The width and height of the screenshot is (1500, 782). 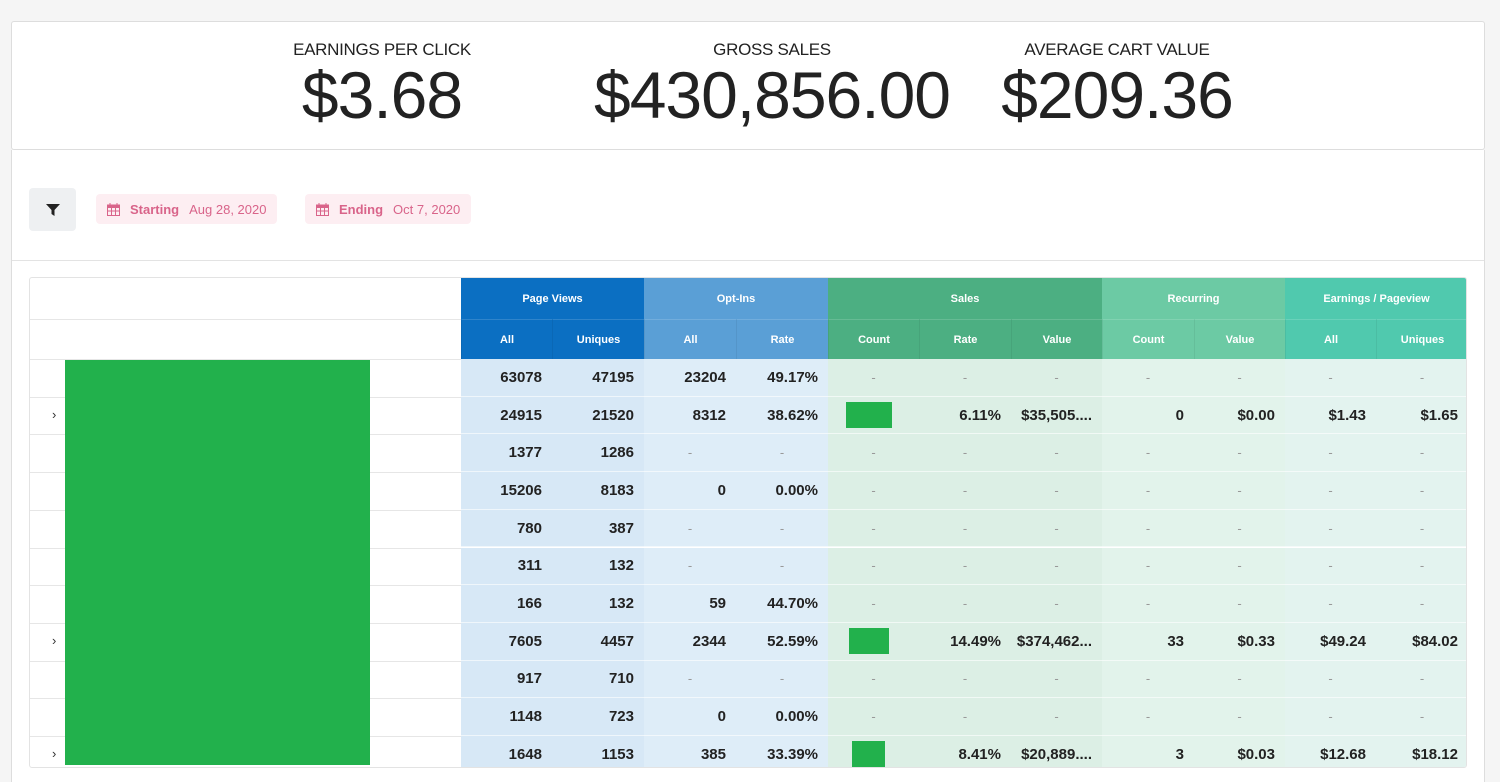 I want to click on table-cell: $0.03, so click(x=1239, y=751).